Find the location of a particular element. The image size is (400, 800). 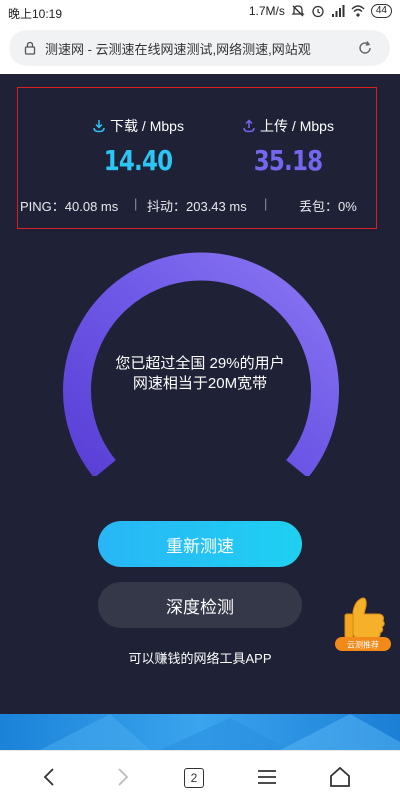

browser-nav-bar: 2 is located at coordinates (200, 775).